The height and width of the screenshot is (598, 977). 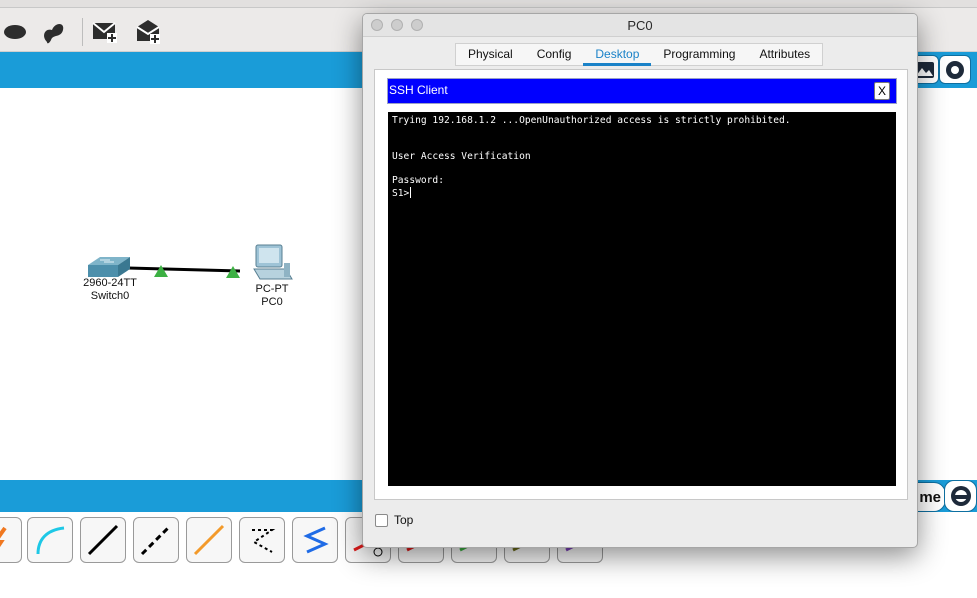 I want to click on tab-desktop: Desktop, so click(x=617, y=55).